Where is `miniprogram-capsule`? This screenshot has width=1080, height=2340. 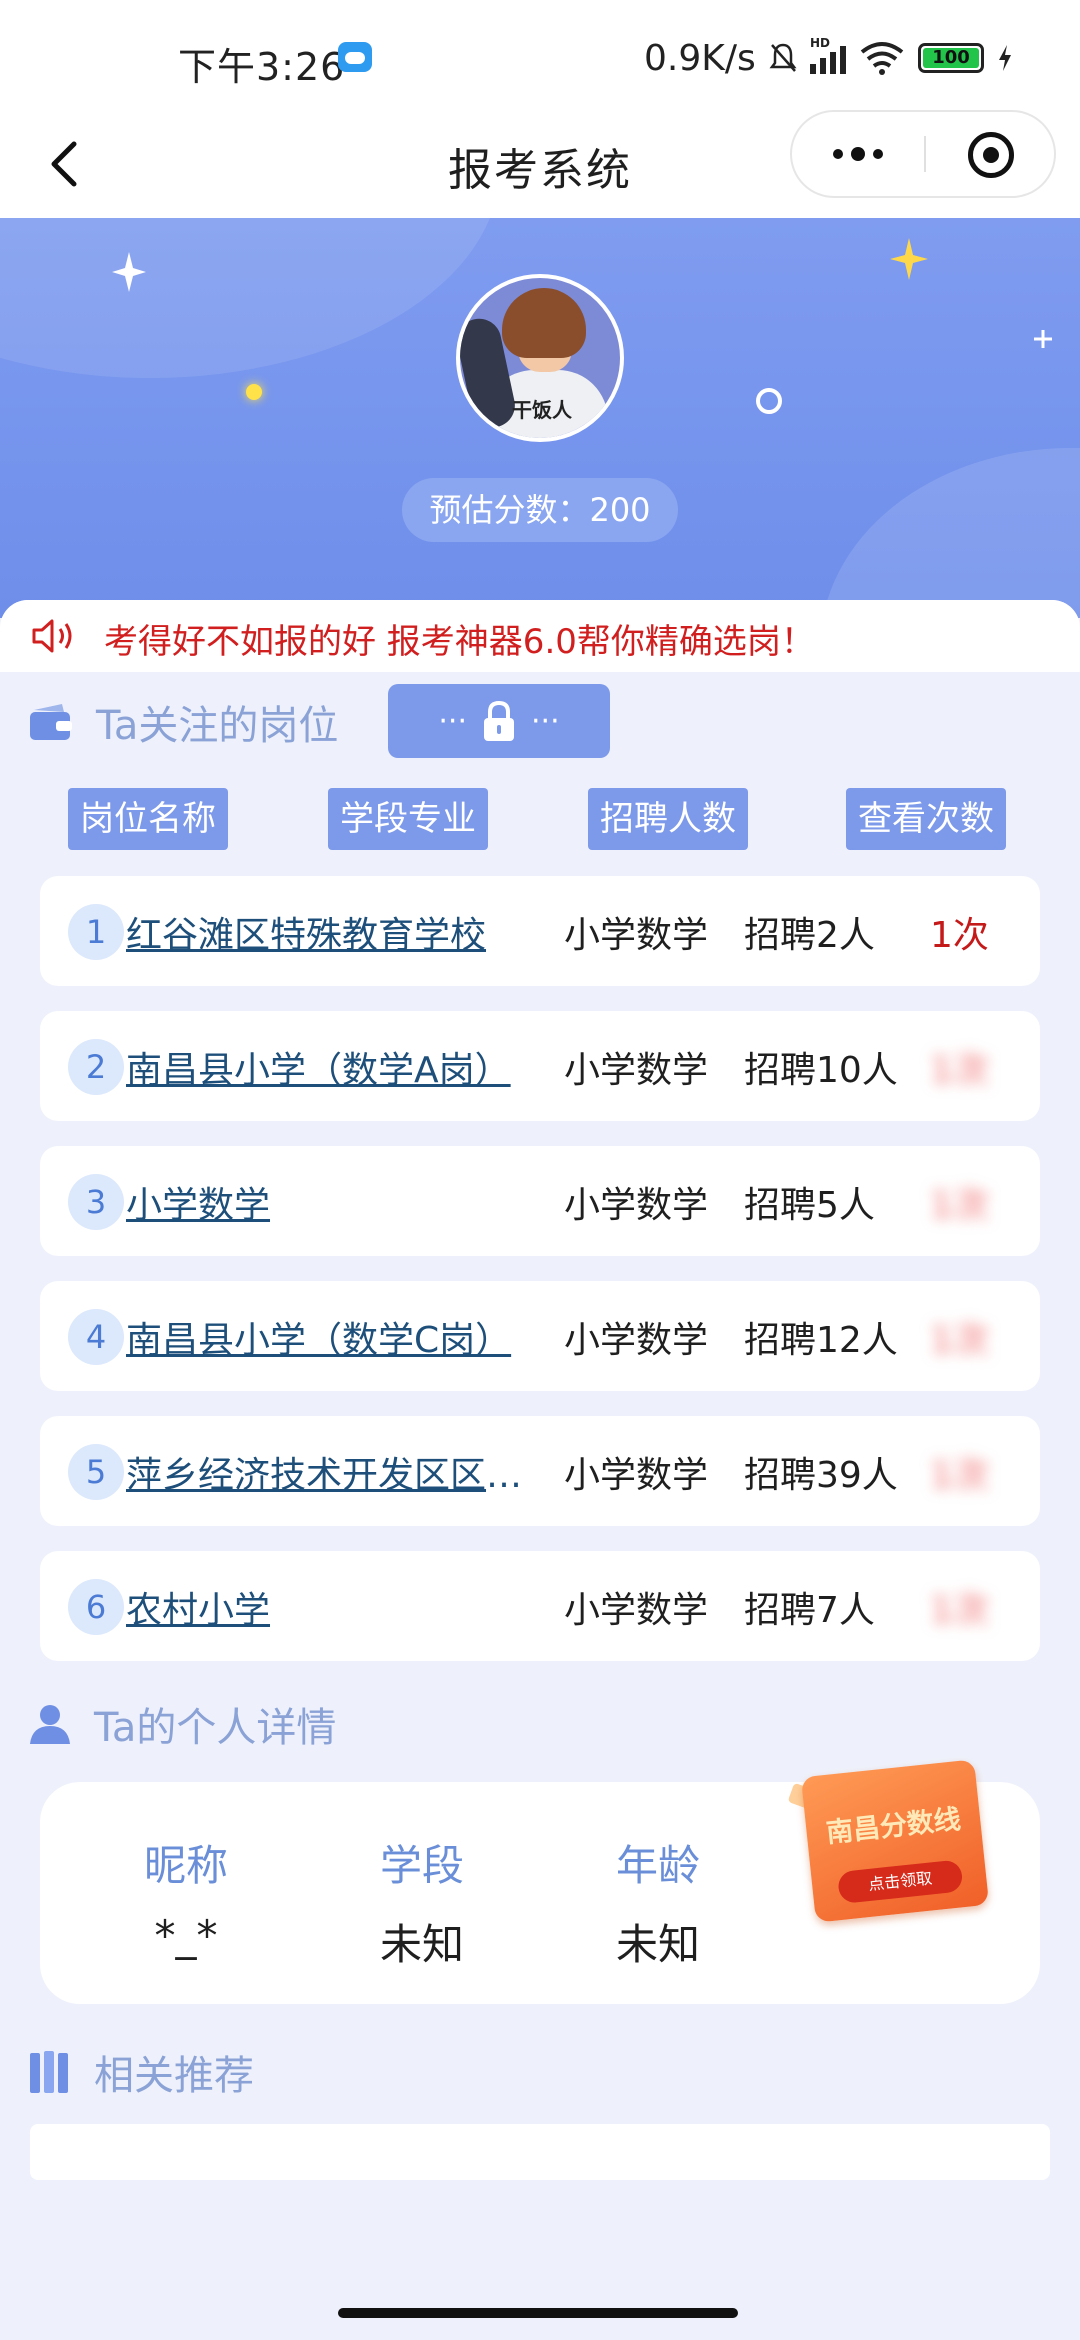 miniprogram-capsule is located at coordinates (923, 154).